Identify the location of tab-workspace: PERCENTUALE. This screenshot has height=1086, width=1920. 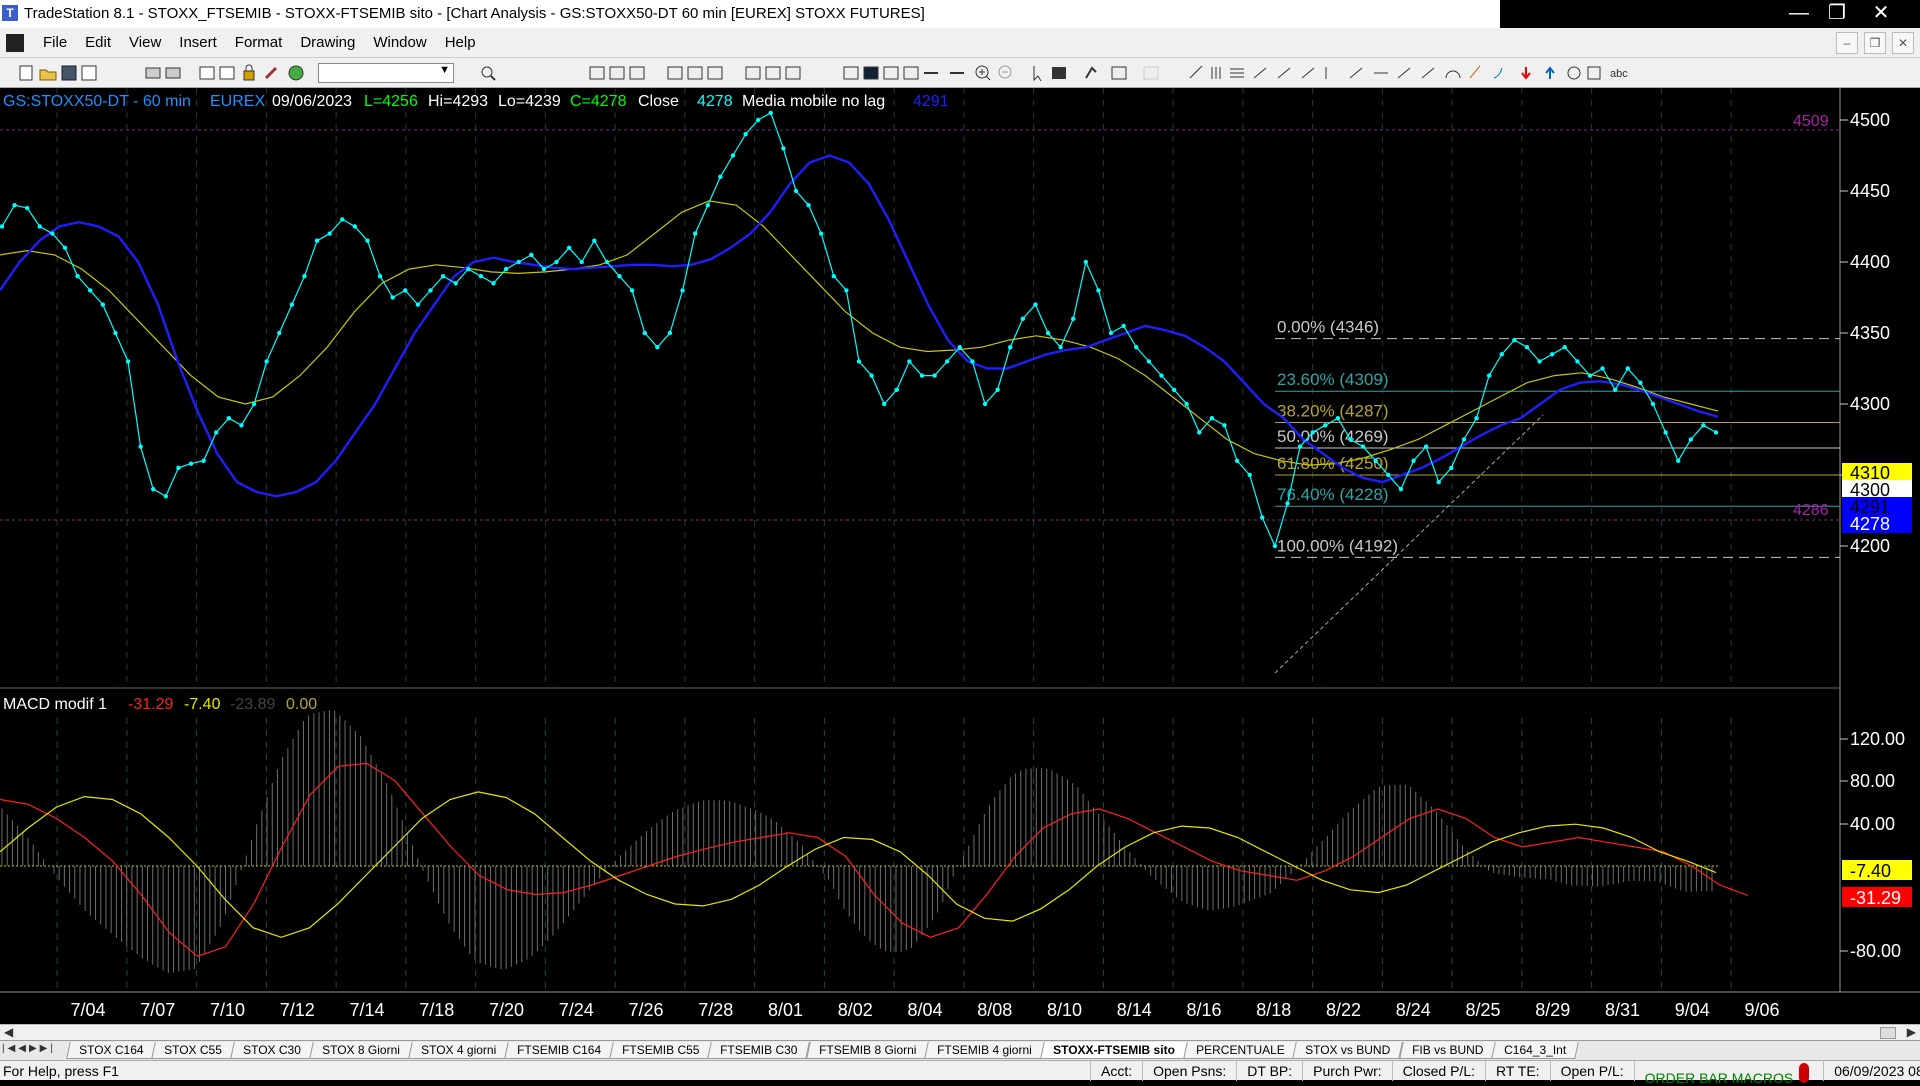
(1240, 1050).